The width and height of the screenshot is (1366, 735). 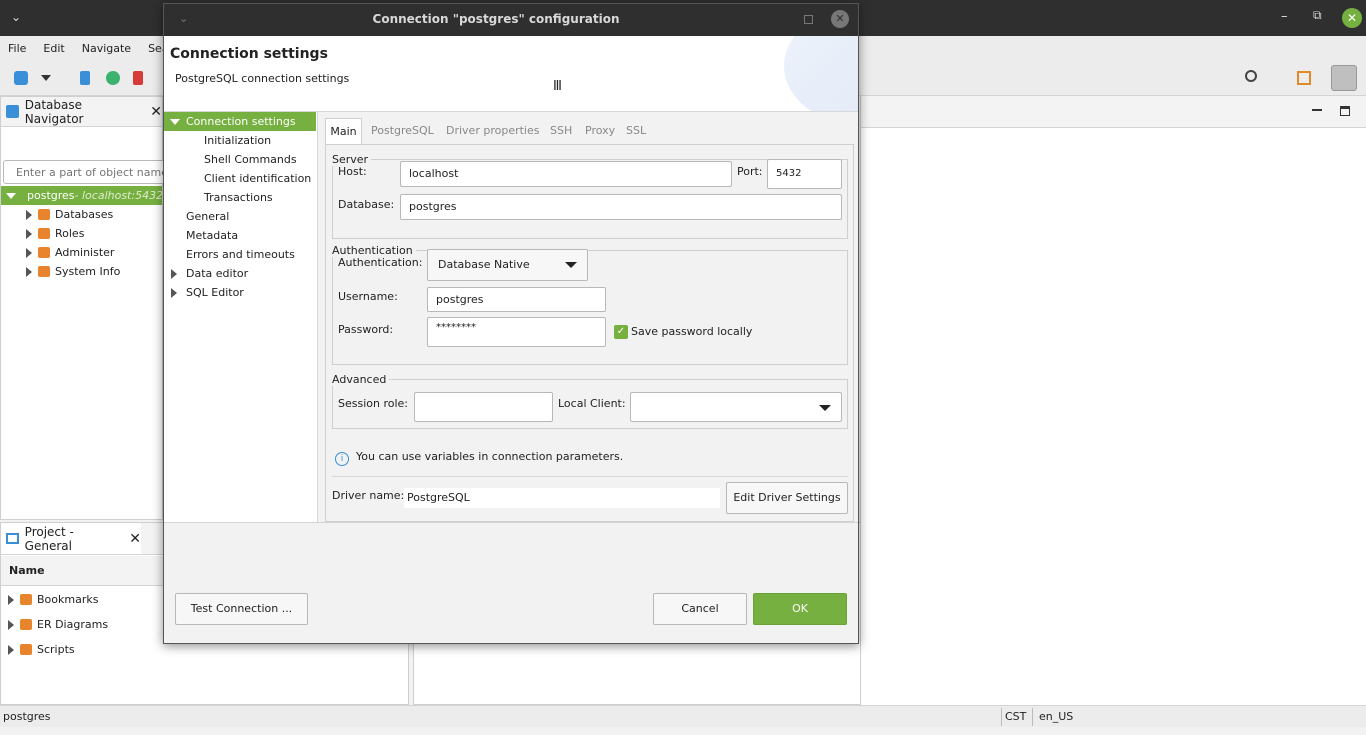 What do you see at coordinates (207, 216) in the screenshot?
I see `nav-general: General` at bounding box center [207, 216].